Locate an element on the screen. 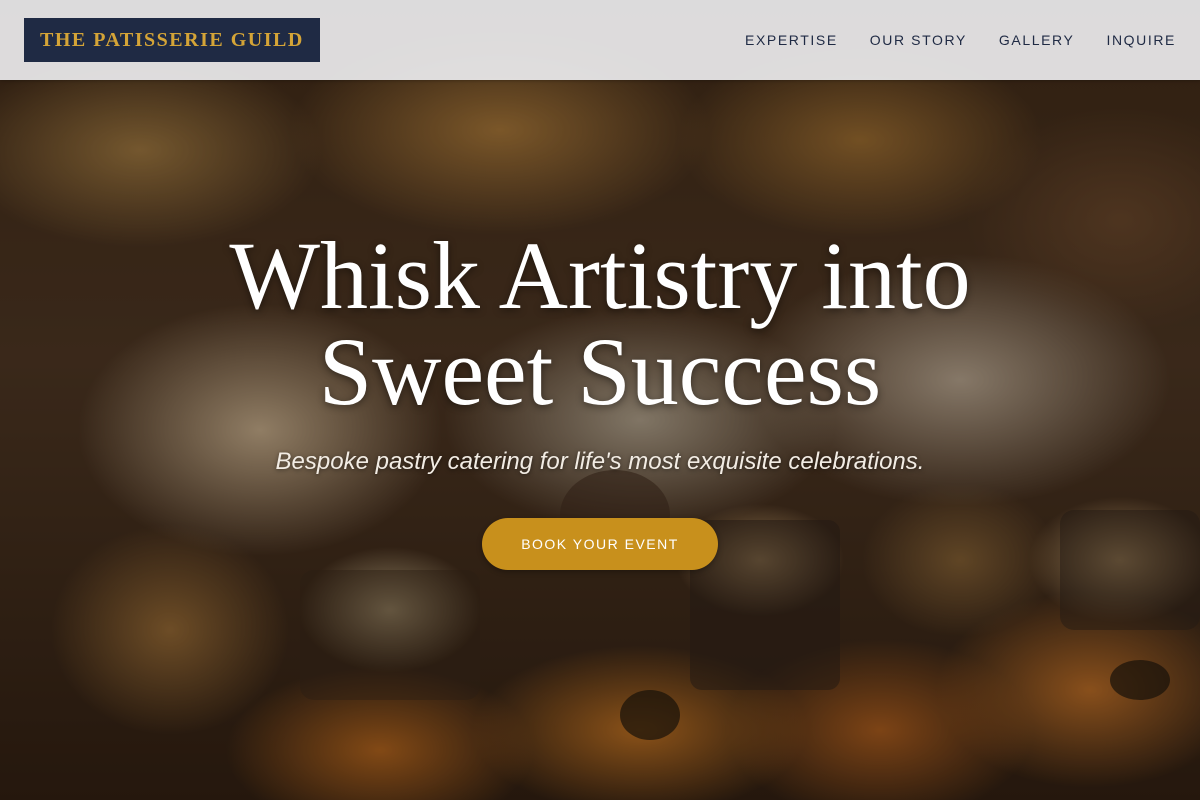 This screenshot has height=800, width=1200. hero-headline-line1: Whisk Artistry into is located at coordinates (600, 275).